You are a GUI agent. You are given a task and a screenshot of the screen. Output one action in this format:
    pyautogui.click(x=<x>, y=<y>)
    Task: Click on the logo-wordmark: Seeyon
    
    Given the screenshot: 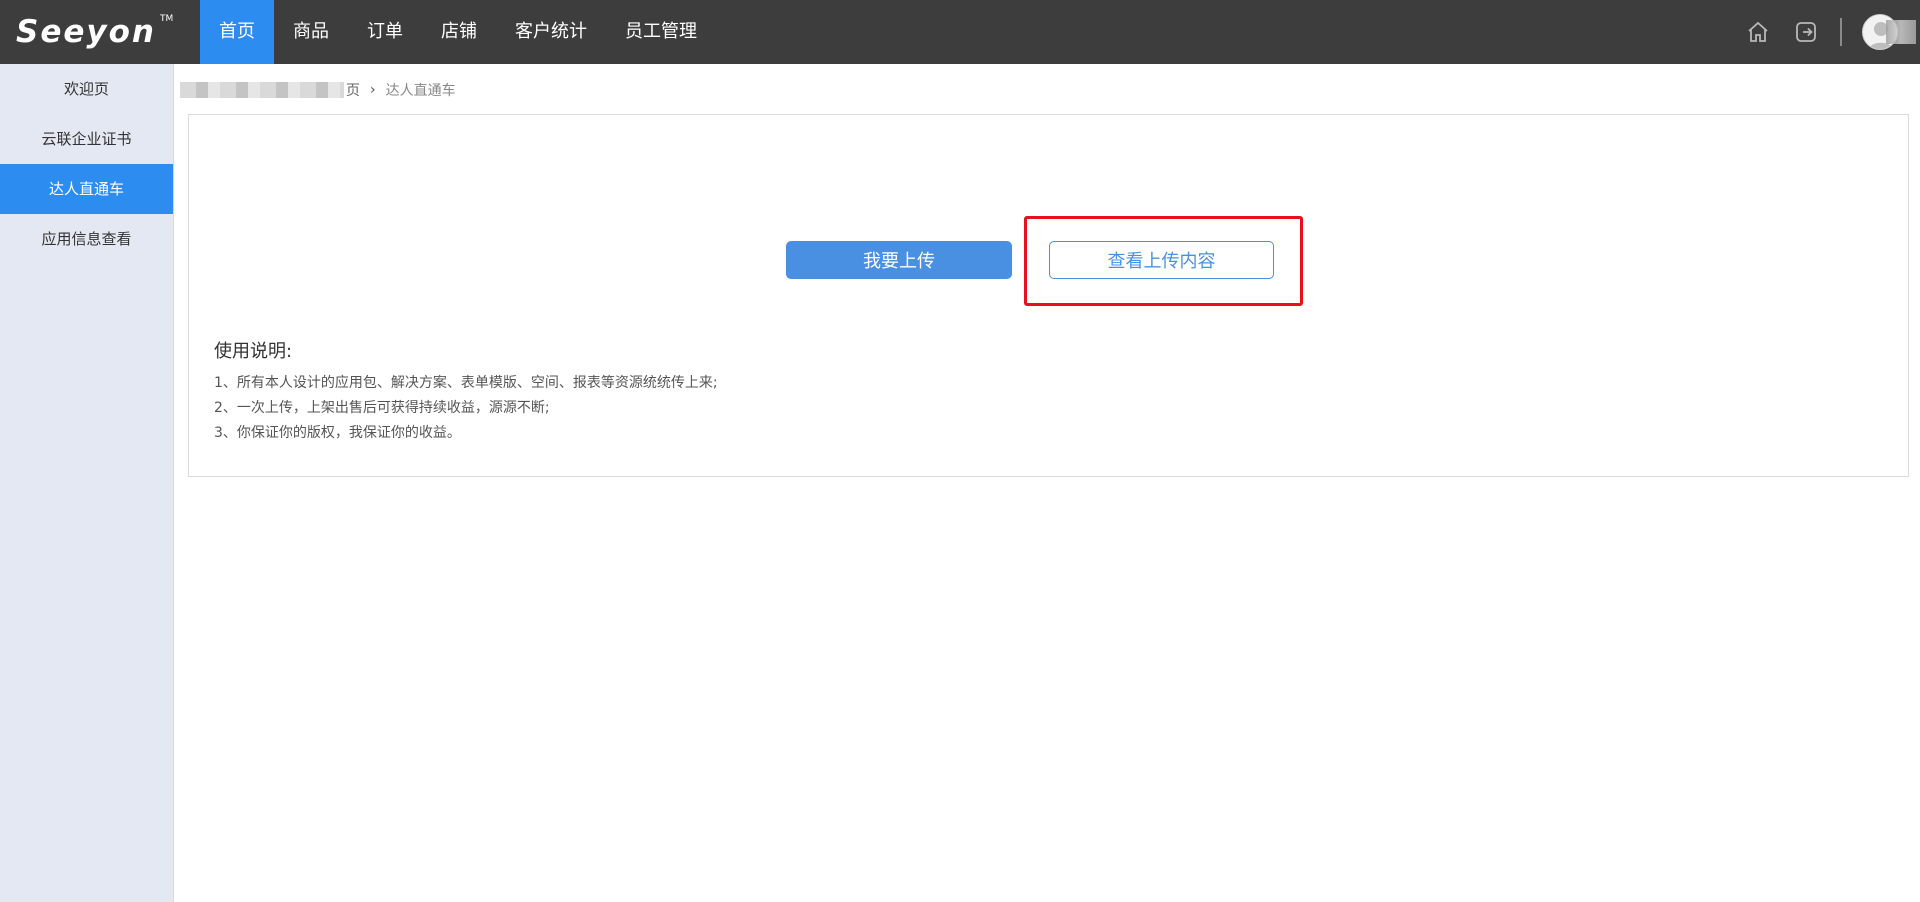 What is the action you would take?
    pyautogui.click(x=86, y=32)
    